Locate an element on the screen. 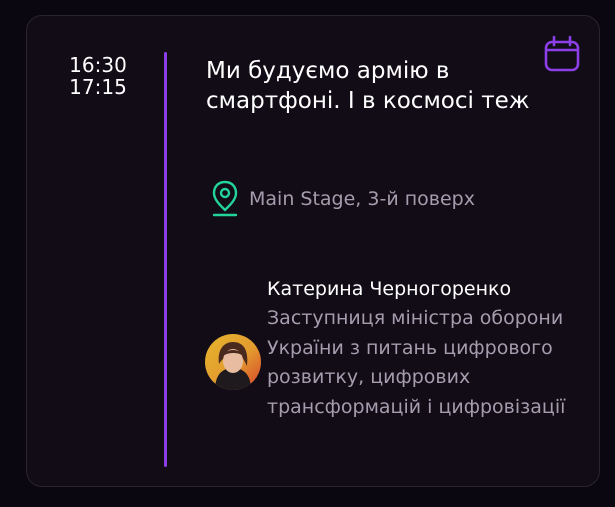 The image size is (615, 507). timeline-divider is located at coordinates (165, 259).